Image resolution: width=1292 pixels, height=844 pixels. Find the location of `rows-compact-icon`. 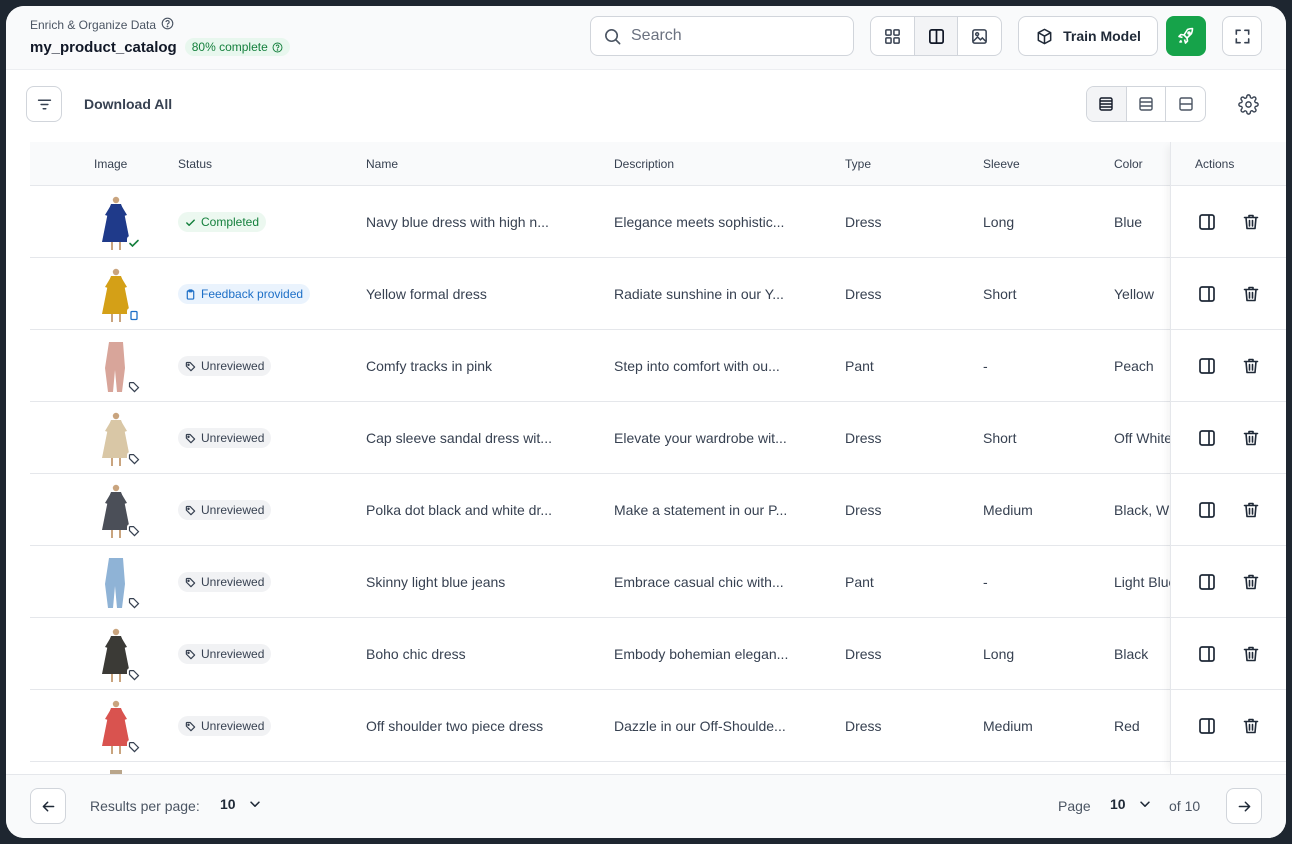

rows-compact-icon is located at coordinates (1106, 104).